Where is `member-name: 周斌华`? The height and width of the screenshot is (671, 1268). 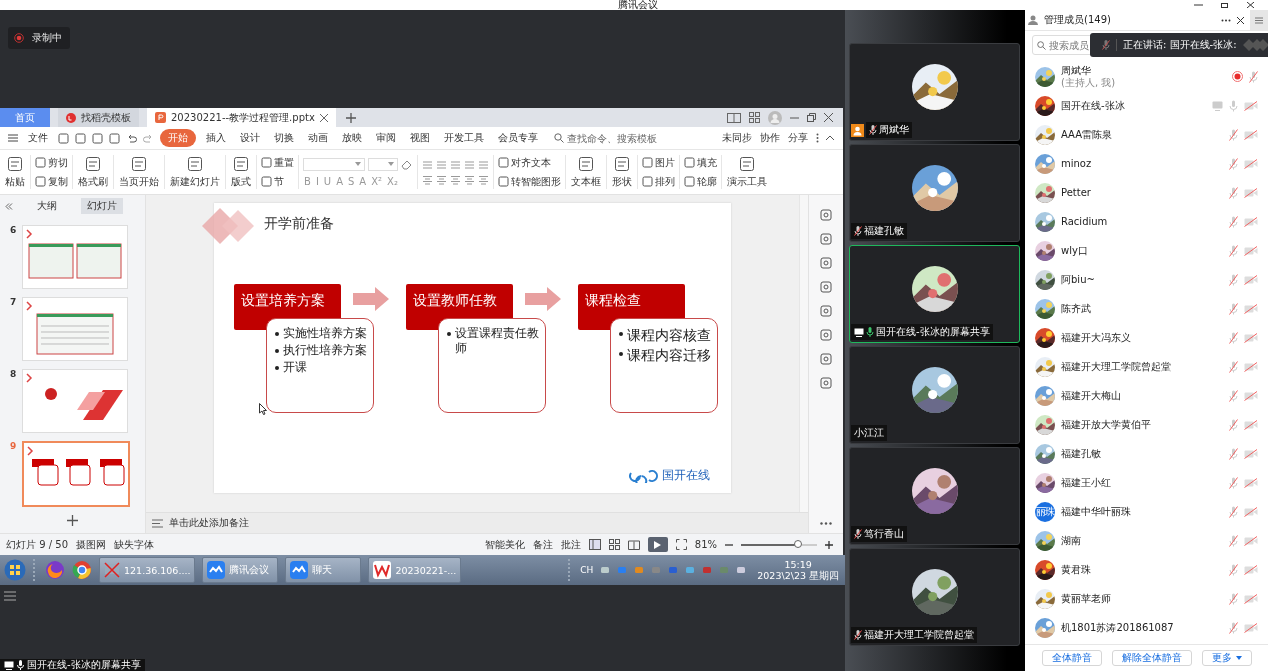
member-name: 周斌华 is located at coordinates (1076, 70).